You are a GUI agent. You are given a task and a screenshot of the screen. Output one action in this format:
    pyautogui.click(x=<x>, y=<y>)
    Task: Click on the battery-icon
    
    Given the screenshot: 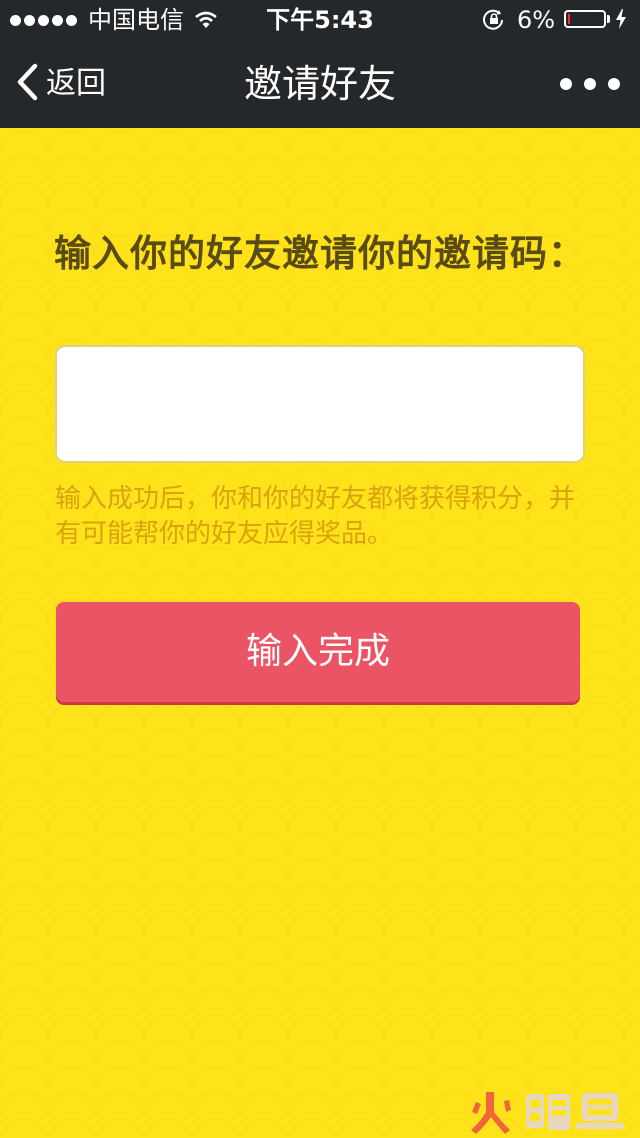 What is the action you would take?
    pyautogui.click(x=585, y=19)
    